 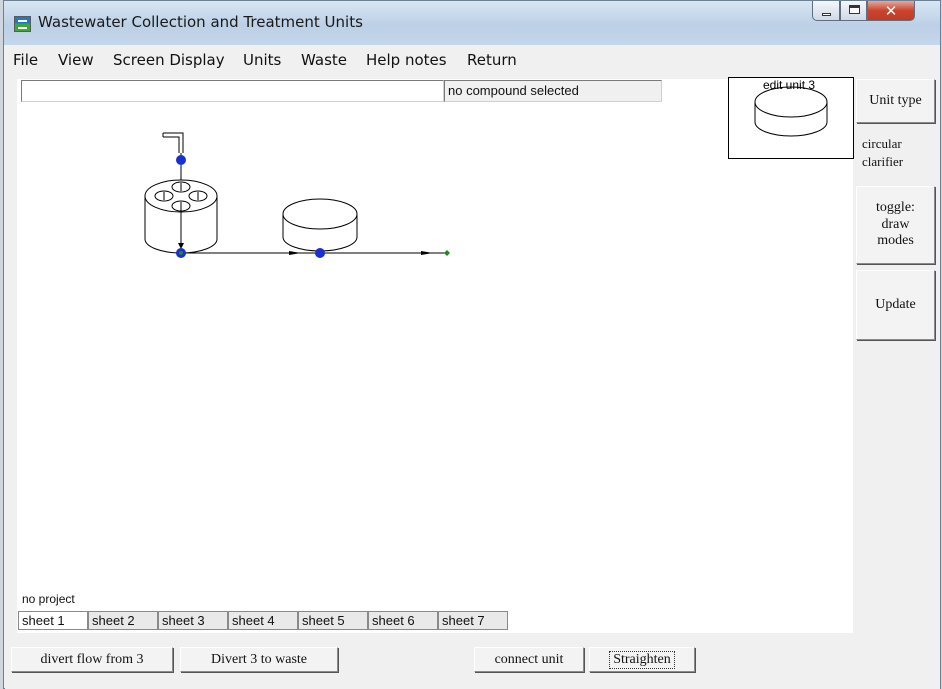 What do you see at coordinates (181, 160) in the screenshot?
I see `inlet-node` at bounding box center [181, 160].